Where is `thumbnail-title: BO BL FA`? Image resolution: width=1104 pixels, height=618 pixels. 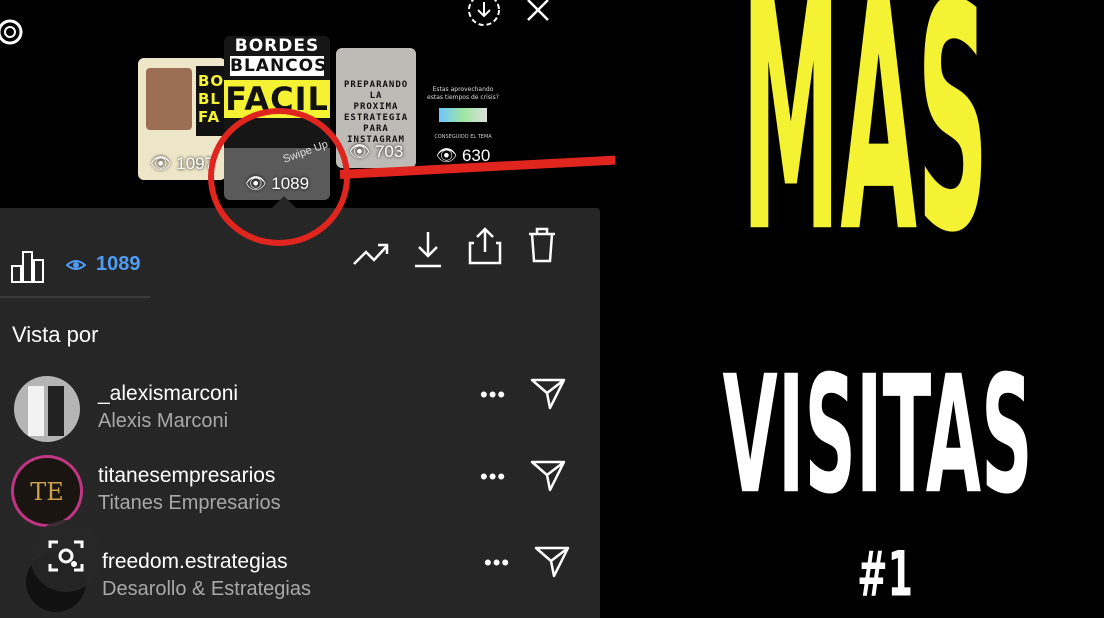
thumbnail-title: BO BL FA is located at coordinates (211, 99).